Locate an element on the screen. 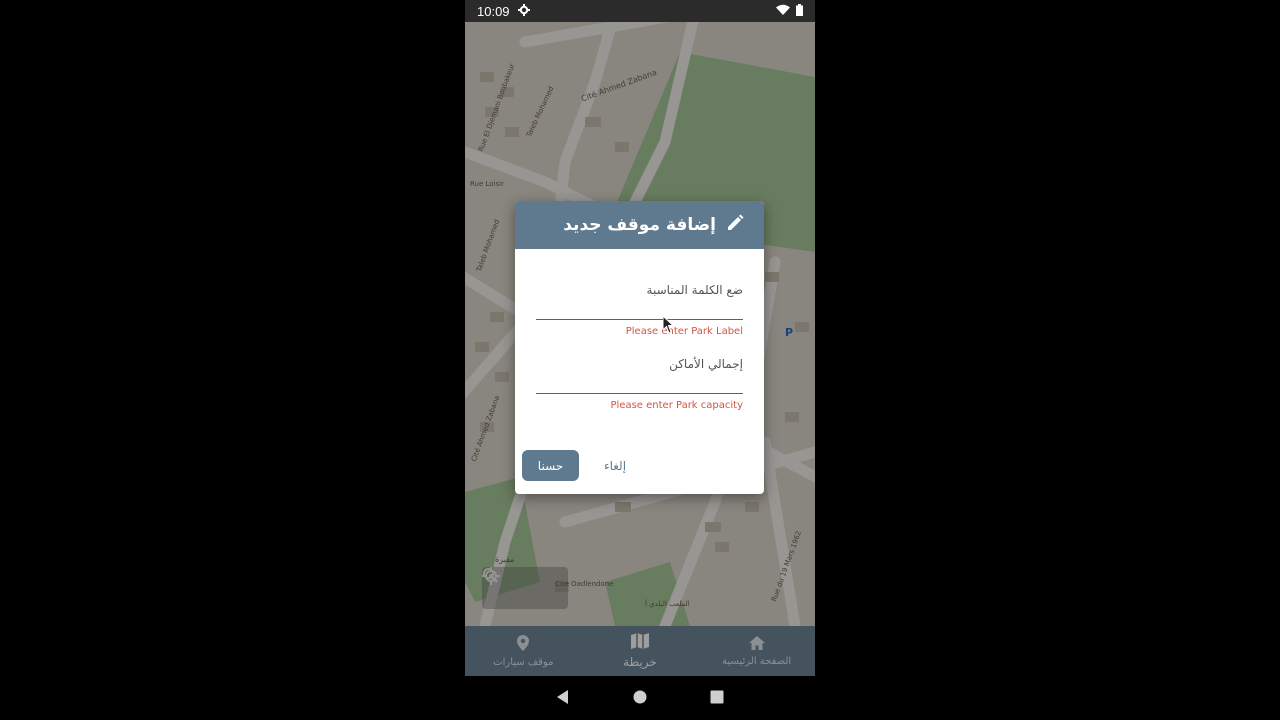 Image resolution: width=1280 pixels, height=720 pixels. mouse-cursor-icon is located at coordinates (668, 326).